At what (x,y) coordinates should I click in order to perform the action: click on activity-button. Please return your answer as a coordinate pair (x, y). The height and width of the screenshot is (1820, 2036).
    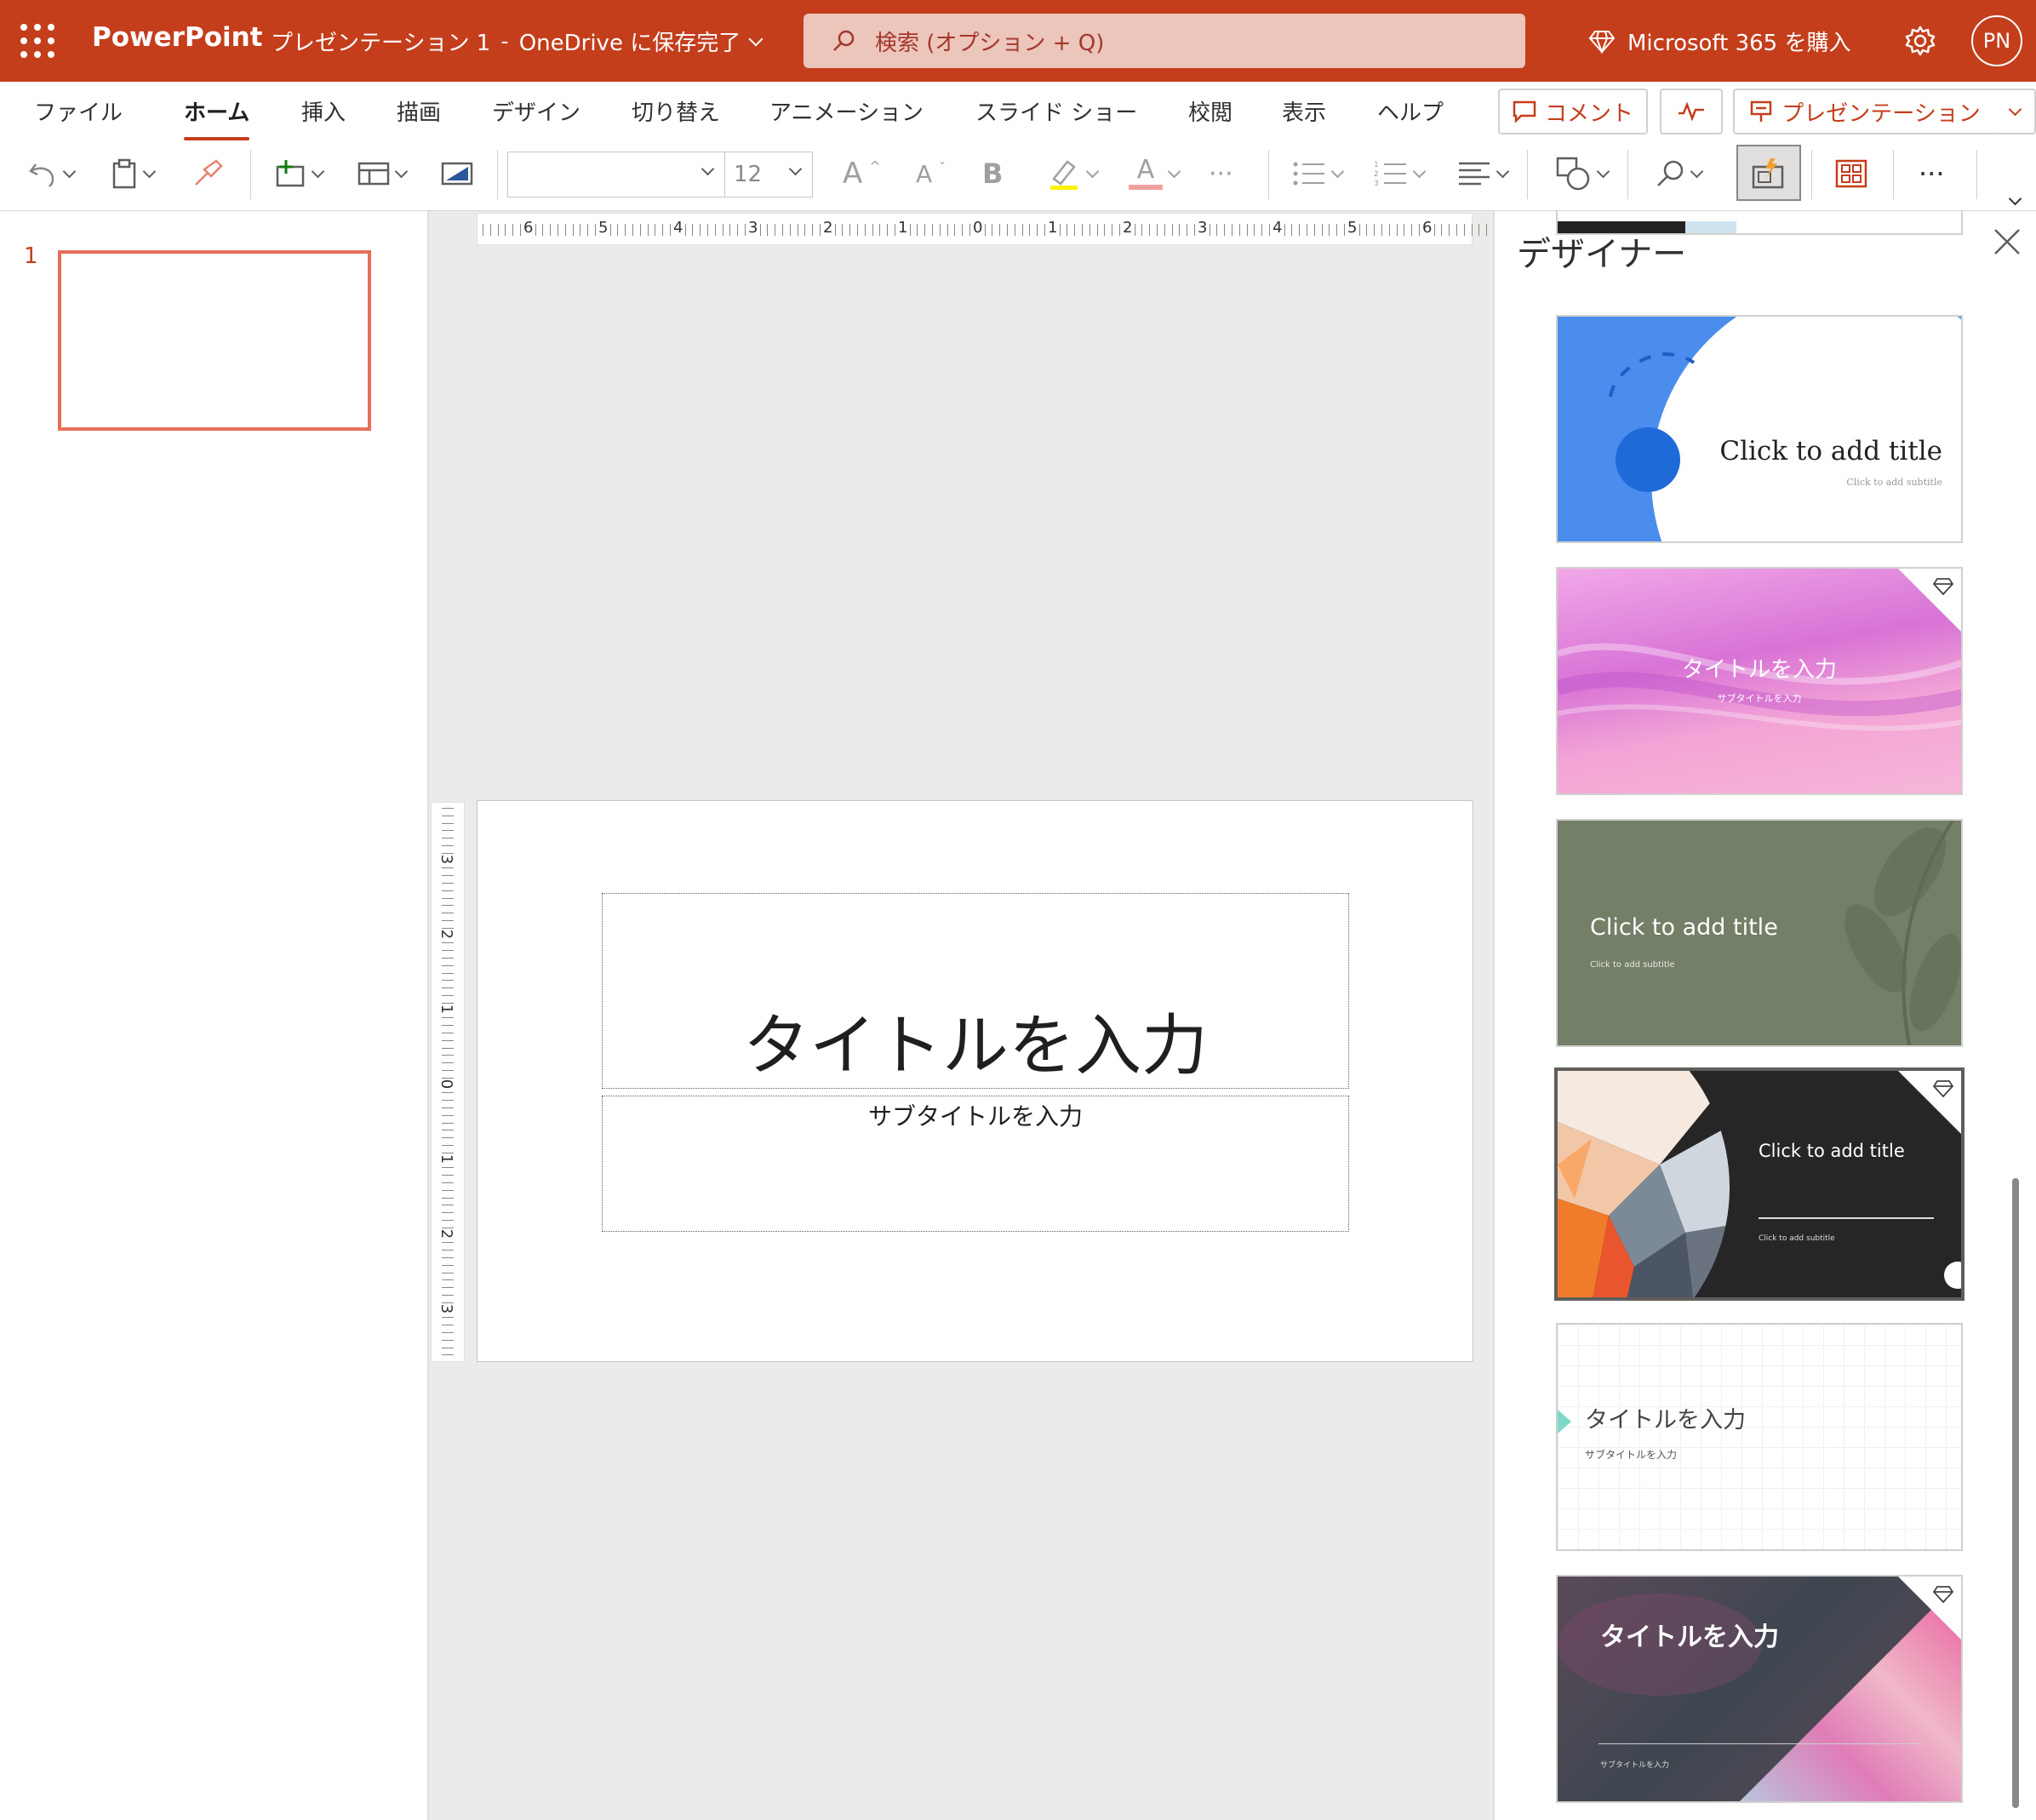
    Looking at the image, I should click on (1691, 112).